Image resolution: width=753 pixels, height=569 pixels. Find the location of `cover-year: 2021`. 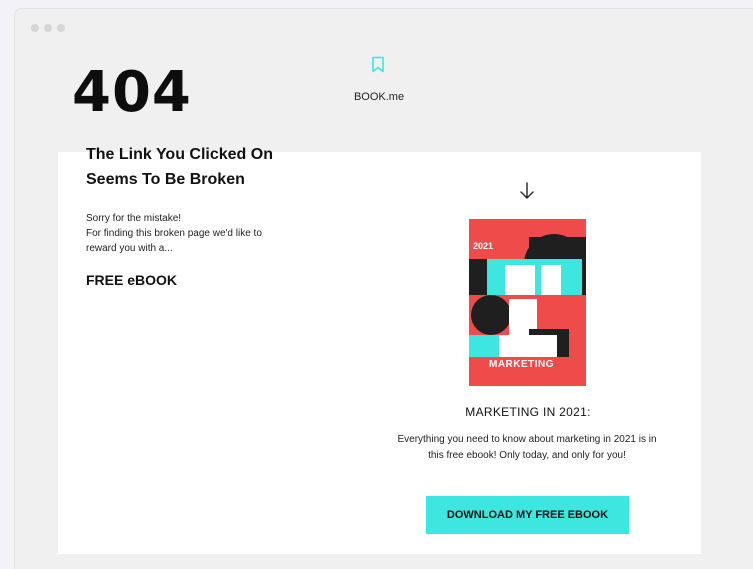

cover-year: 2021 is located at coordinates (483, 246).